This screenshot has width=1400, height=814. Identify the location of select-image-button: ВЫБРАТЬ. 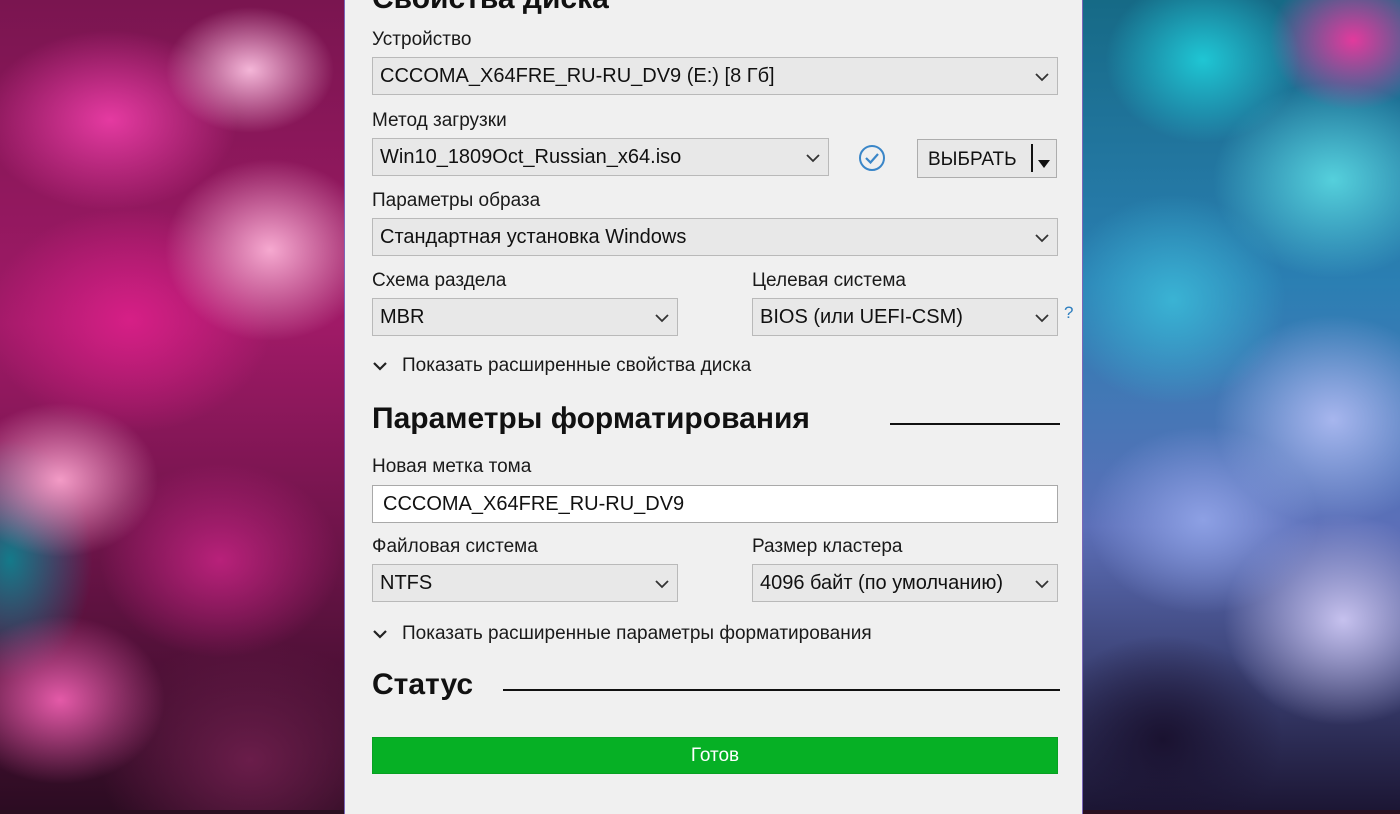
(987, 158).